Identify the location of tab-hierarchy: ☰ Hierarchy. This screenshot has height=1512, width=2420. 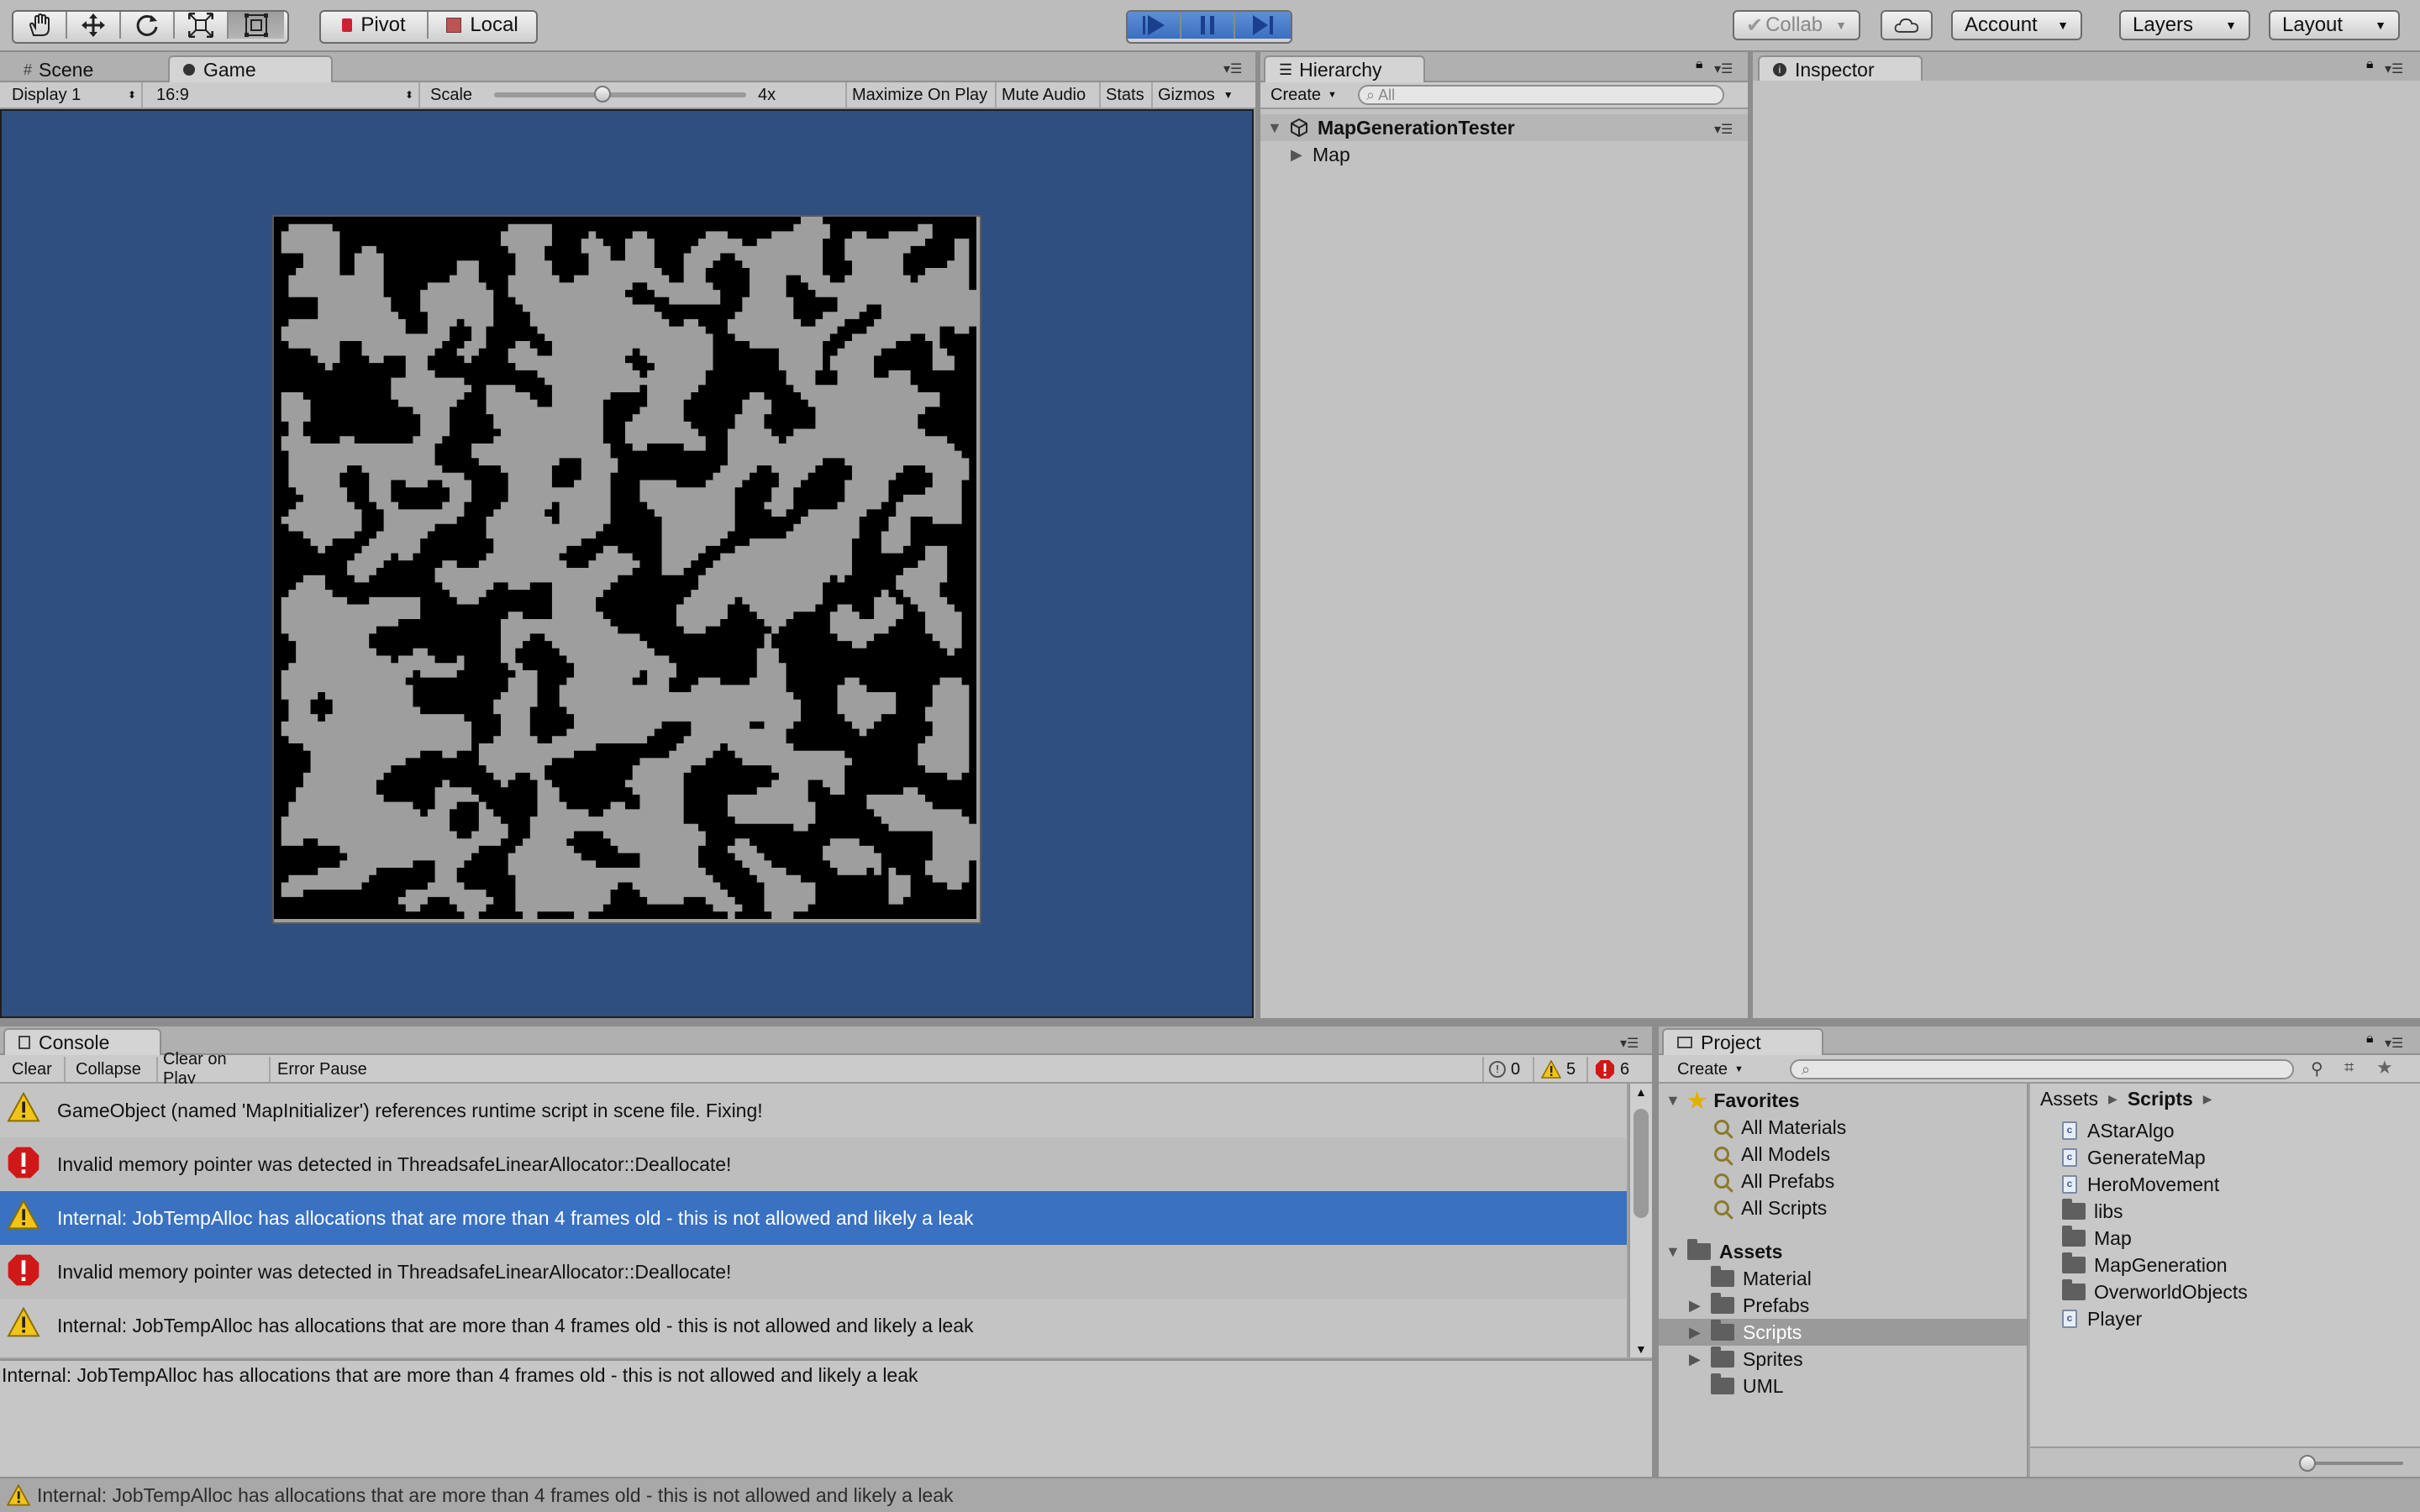
(1345, 68).